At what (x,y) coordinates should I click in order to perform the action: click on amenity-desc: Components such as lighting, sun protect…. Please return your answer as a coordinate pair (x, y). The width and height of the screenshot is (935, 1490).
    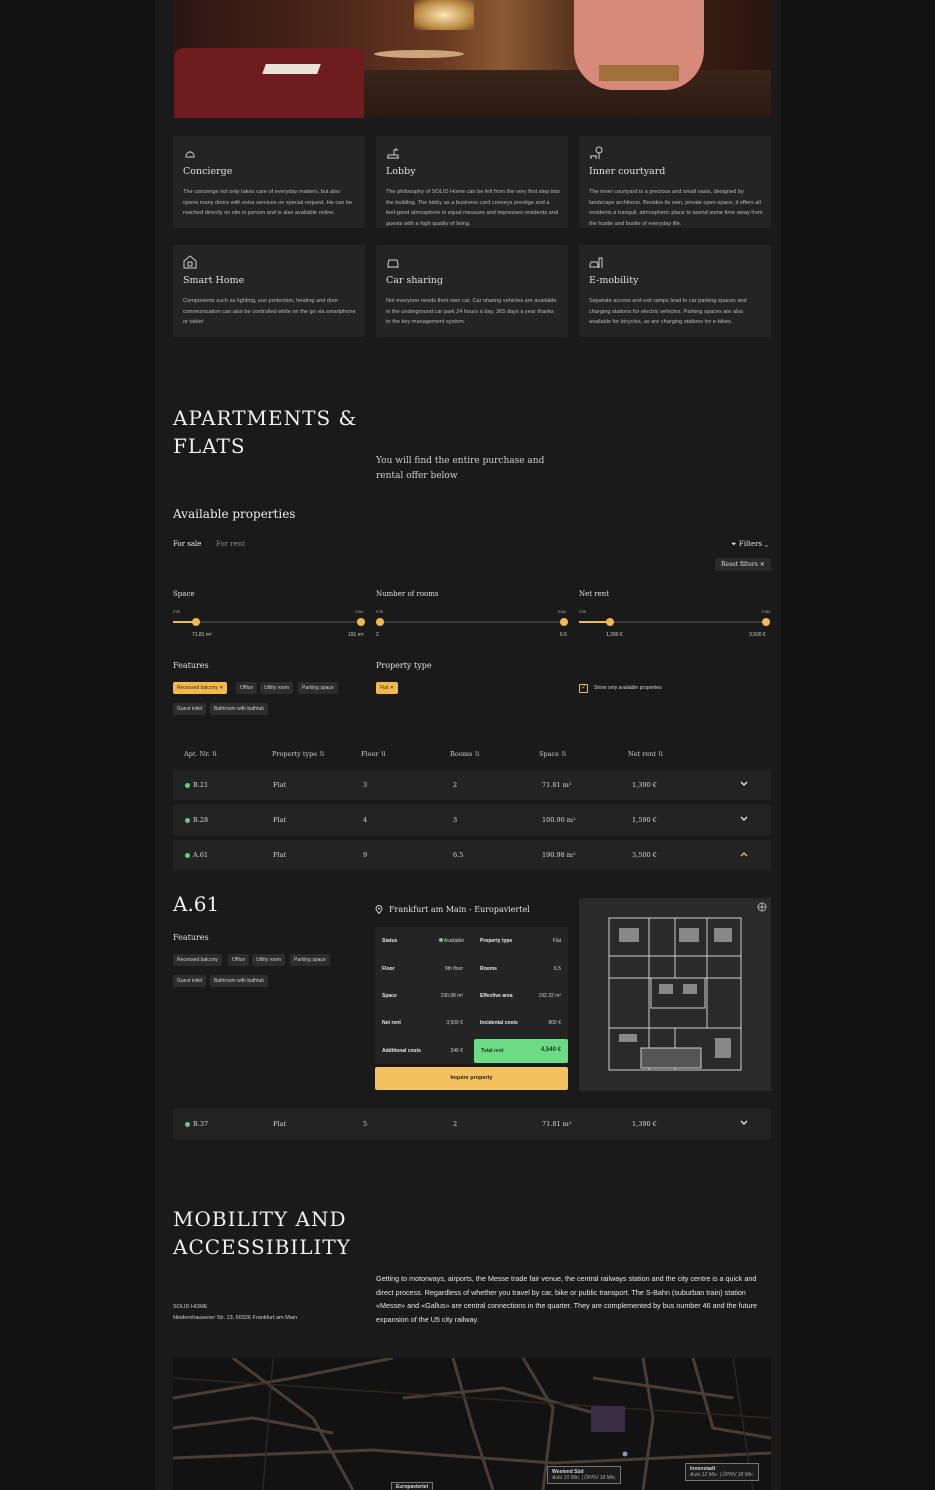
    Looking at the image, I should click on (269, 311).